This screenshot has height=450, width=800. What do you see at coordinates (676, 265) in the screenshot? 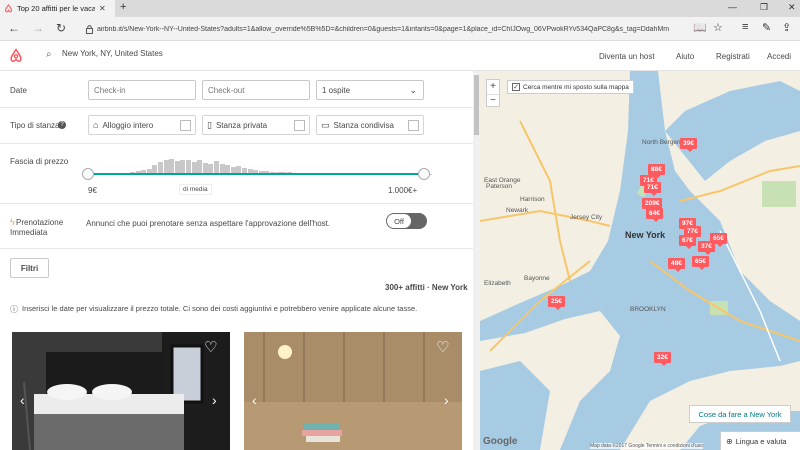
I see `price-pin: 48€` at bounding box center [676, 265].